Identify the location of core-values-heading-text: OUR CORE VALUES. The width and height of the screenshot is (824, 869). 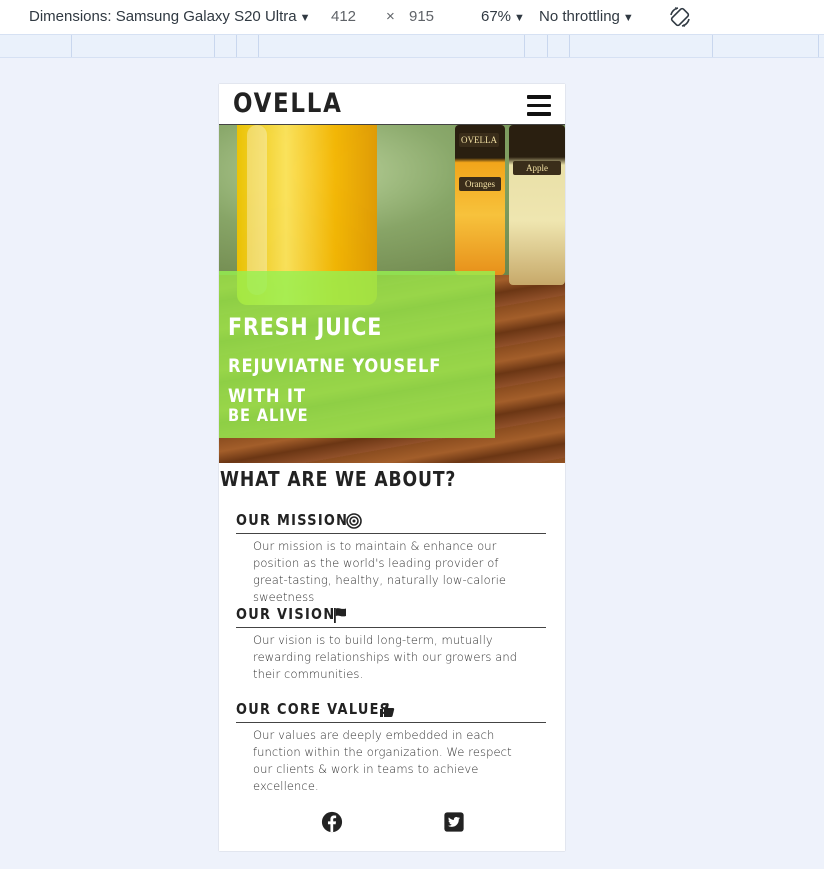
(313, 709).